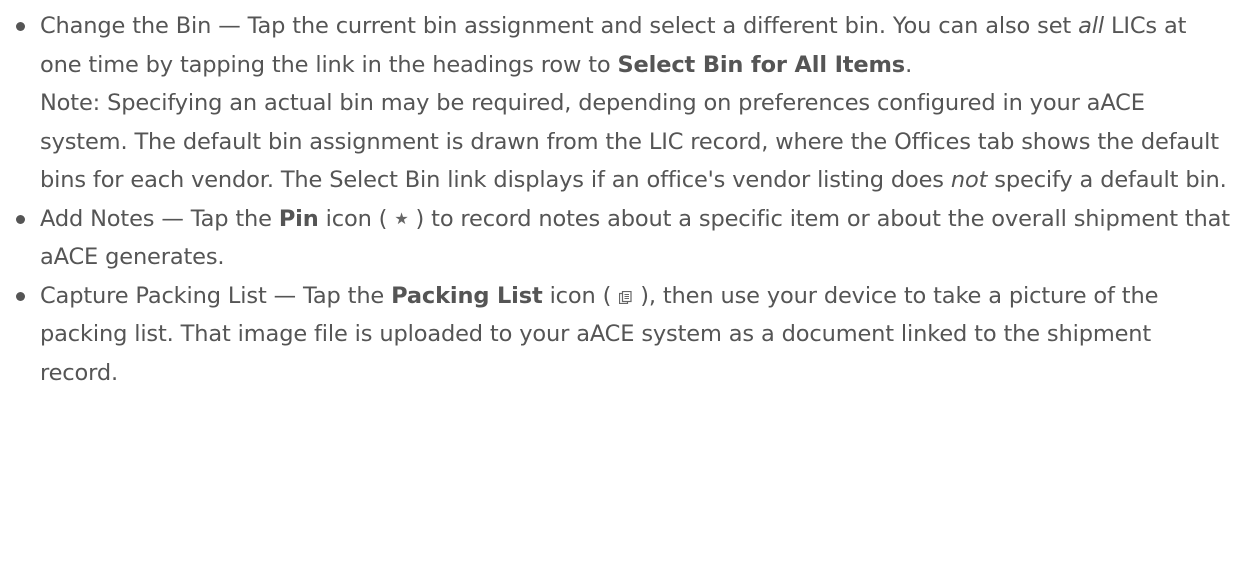  I want to click on packing-list-label: Packing List, so click(467, 295).